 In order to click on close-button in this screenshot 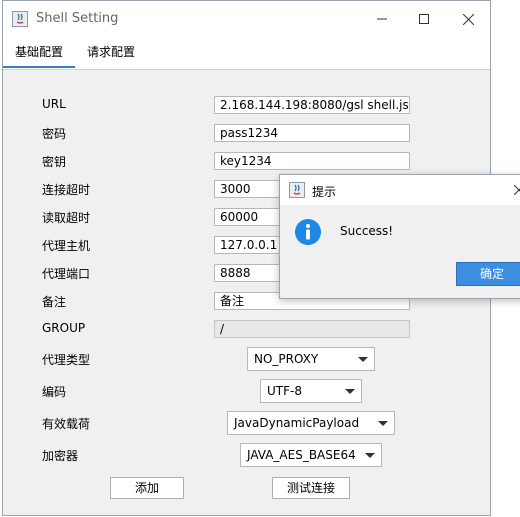, I will do `click(468, 19)`.